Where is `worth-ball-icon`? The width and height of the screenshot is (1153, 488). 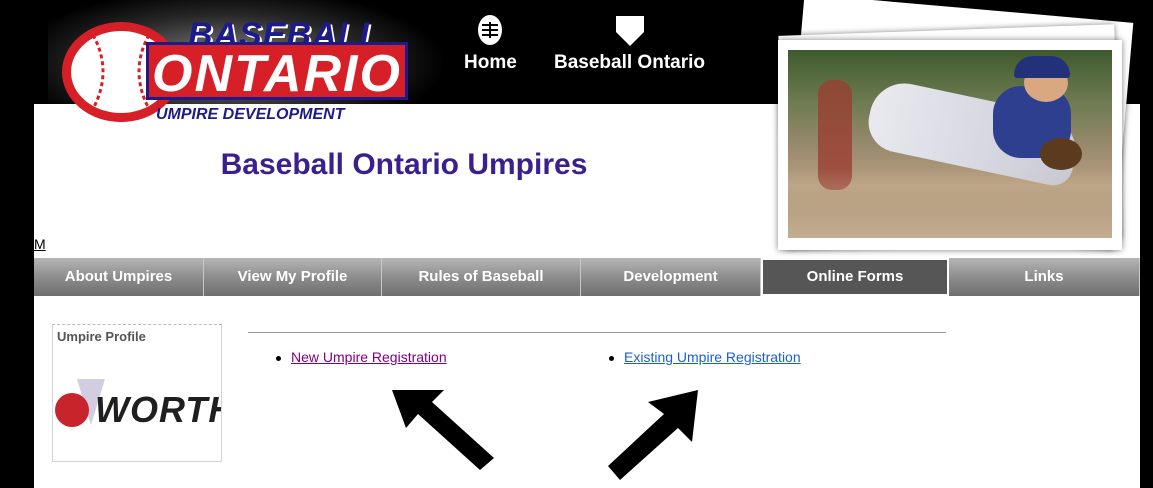 worth-ball-icon is located at coordinates (72, 410).